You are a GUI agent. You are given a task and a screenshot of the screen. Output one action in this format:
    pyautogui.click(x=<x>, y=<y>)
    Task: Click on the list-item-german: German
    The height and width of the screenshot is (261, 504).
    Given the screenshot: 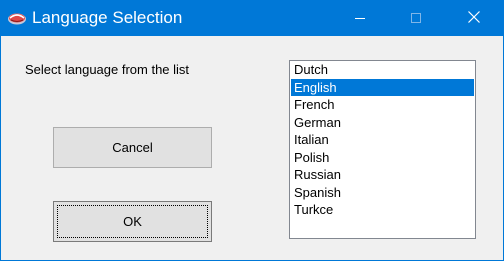 What is the action you would take?
    pyautogui.click(x=382, y=123)
    